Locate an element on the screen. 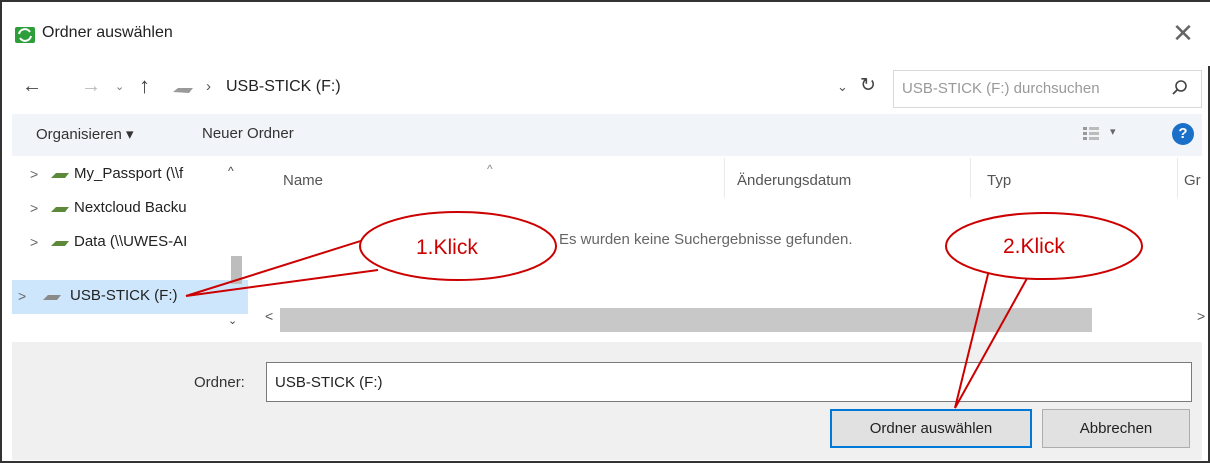  sidebar-item-nextcloud-backup: > Nextcloud Backu is located at coordinates (130, 209).